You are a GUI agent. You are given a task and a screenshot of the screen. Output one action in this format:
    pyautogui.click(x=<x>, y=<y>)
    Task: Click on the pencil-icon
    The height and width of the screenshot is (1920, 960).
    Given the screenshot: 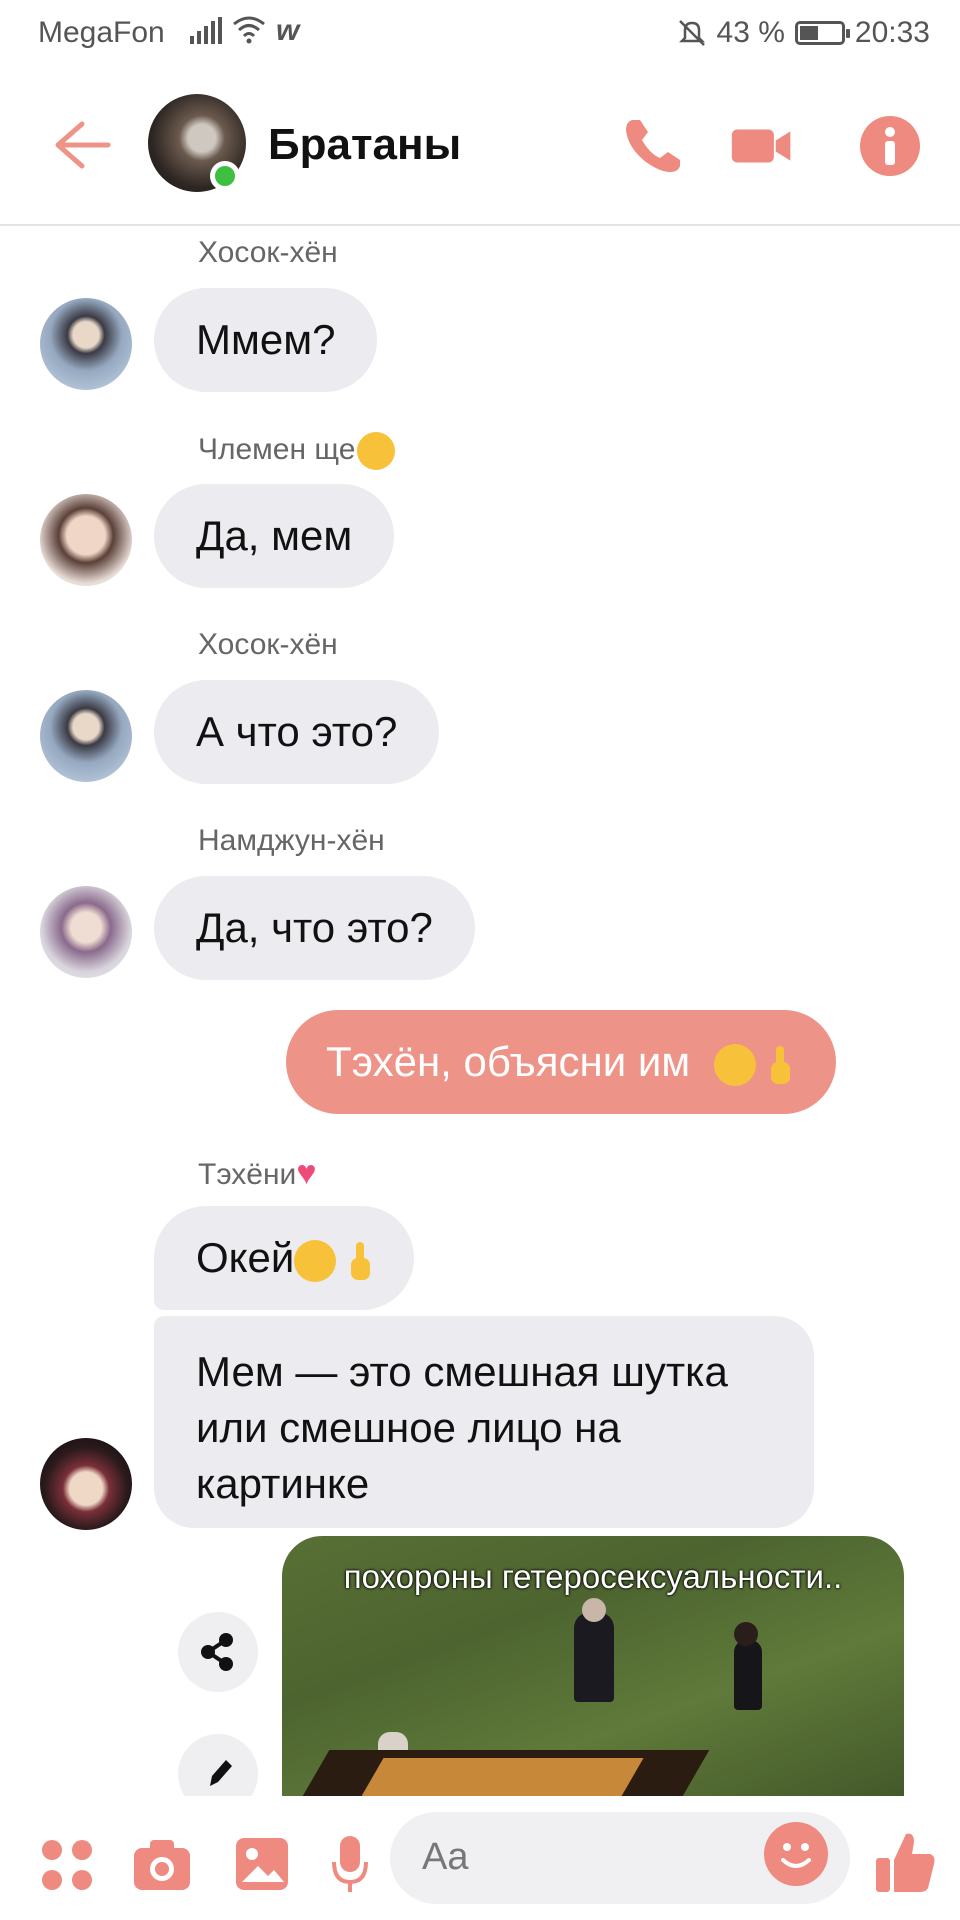 What is the action you would take?
    pyautogui.click(x=221, y=1773)
    